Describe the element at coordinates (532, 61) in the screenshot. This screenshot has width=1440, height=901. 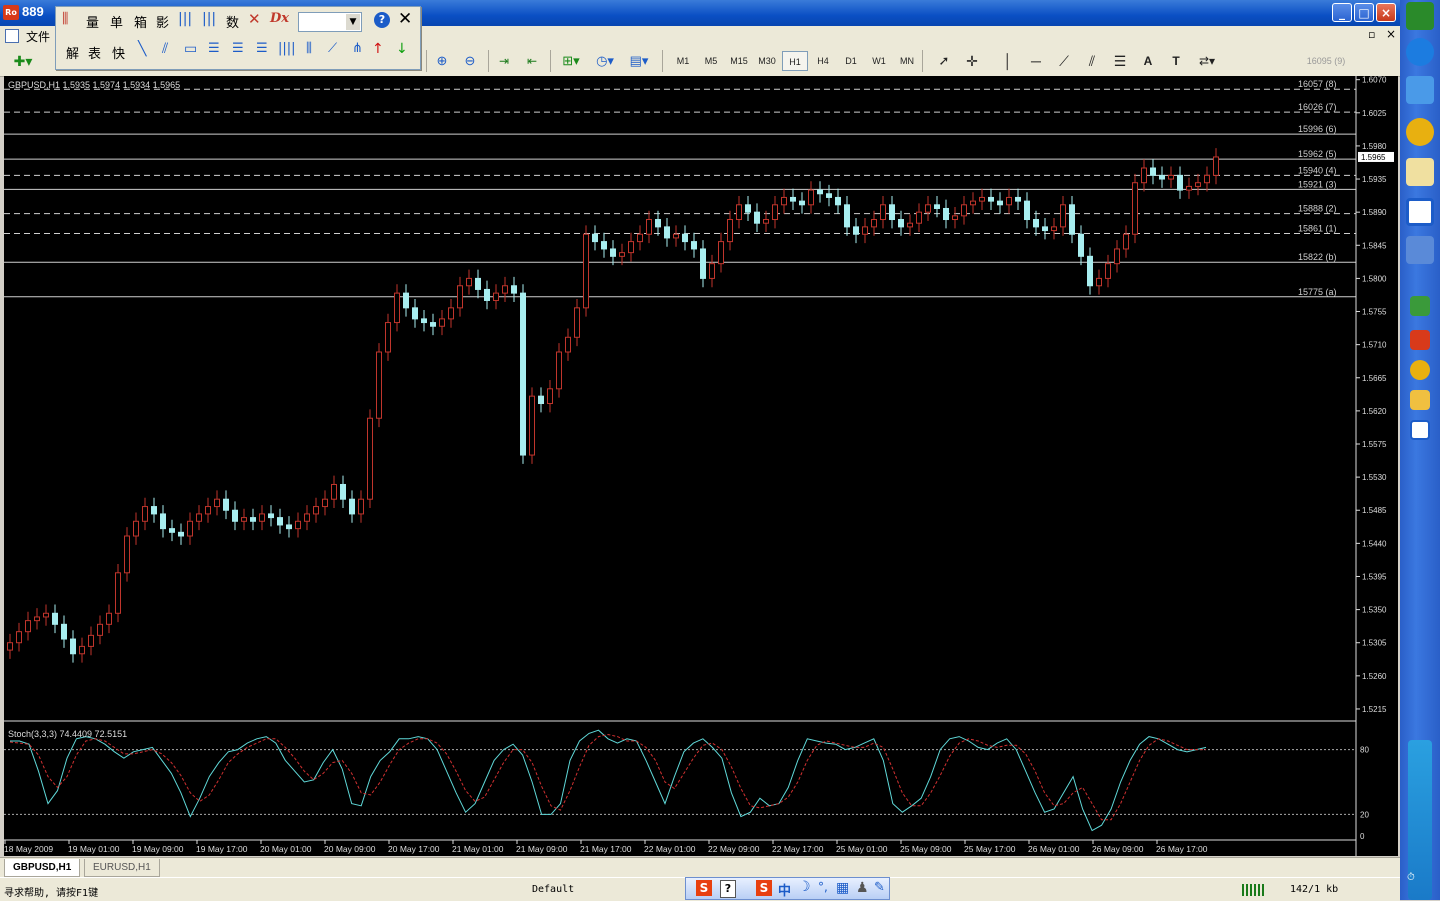
I see `chart-shift-icon: ⇤` at that location.